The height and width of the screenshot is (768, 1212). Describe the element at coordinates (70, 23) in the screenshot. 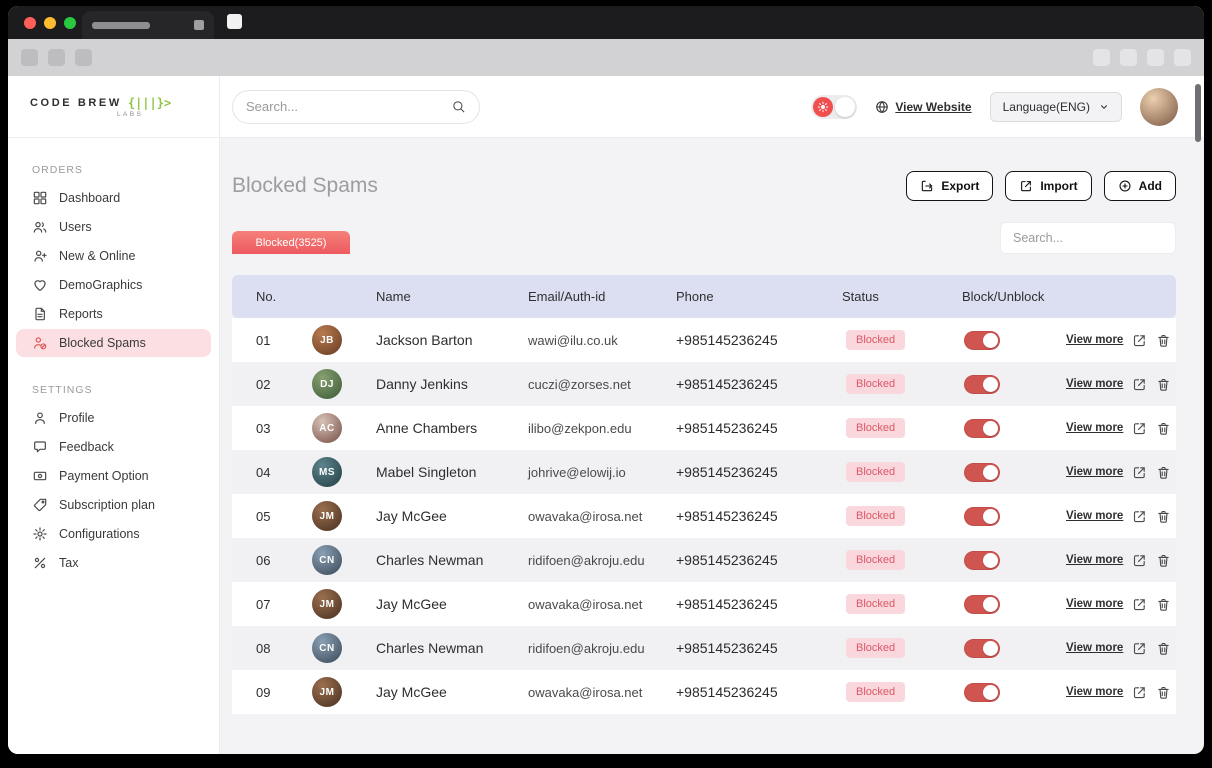

I see `zoom-window-button` at that location.